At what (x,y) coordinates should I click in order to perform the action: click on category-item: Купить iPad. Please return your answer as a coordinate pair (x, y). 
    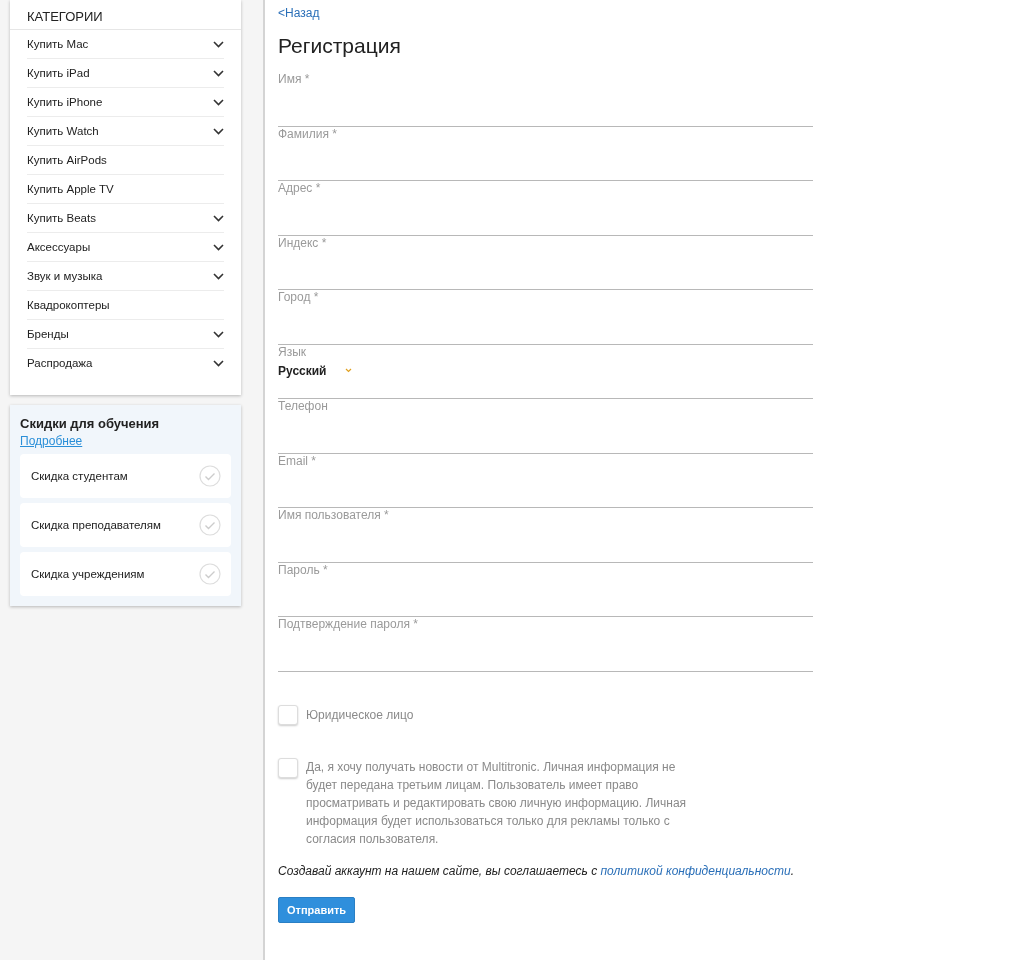
    Looking at the image, I should click on (125, 73).